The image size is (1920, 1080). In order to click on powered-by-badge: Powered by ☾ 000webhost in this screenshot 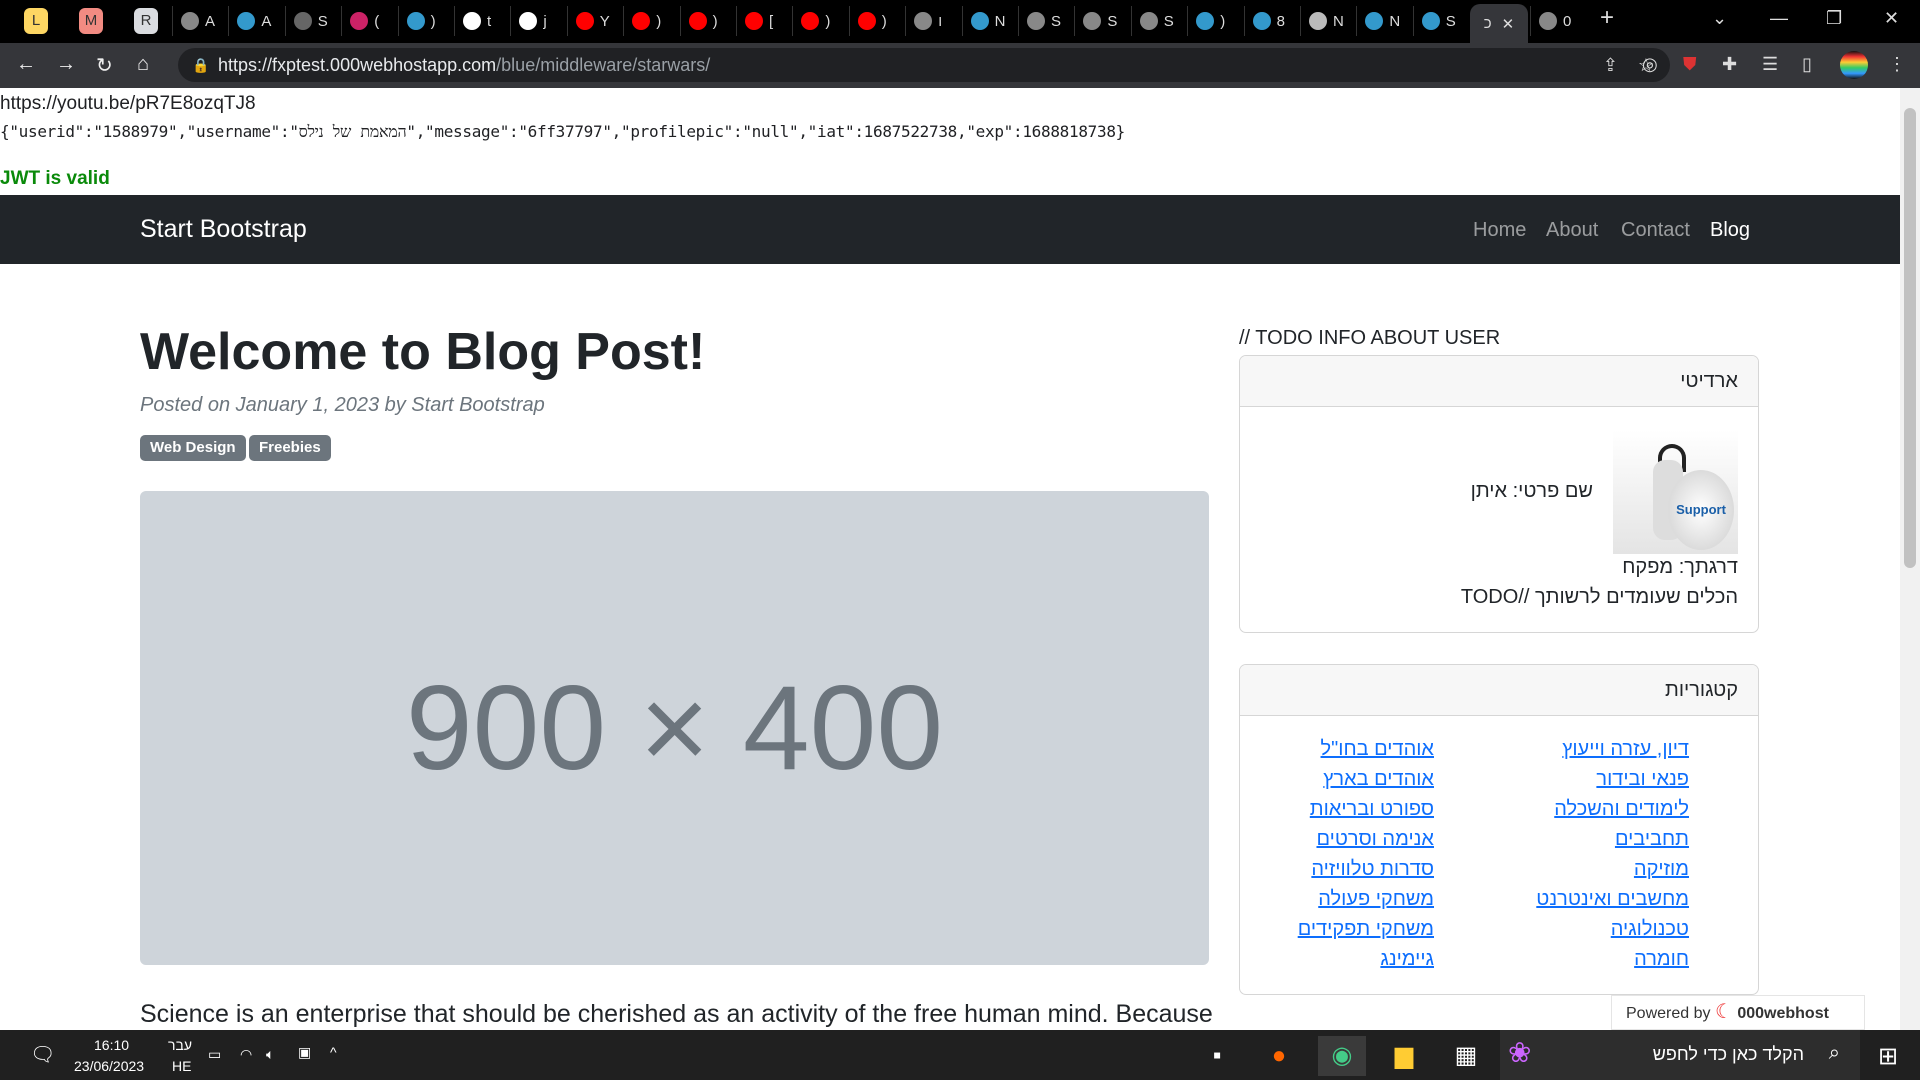, I will do `click(1738, 1012)`.